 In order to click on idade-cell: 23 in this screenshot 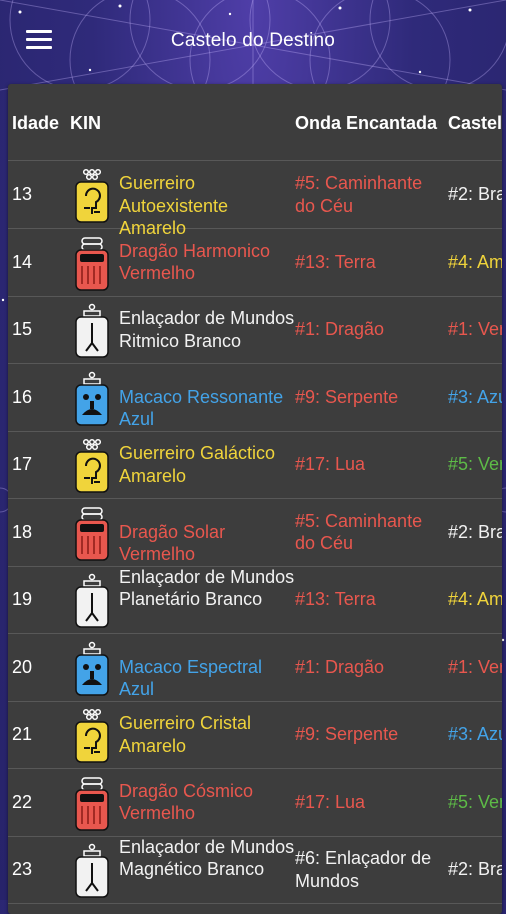, I will do `click(22, 869)`.